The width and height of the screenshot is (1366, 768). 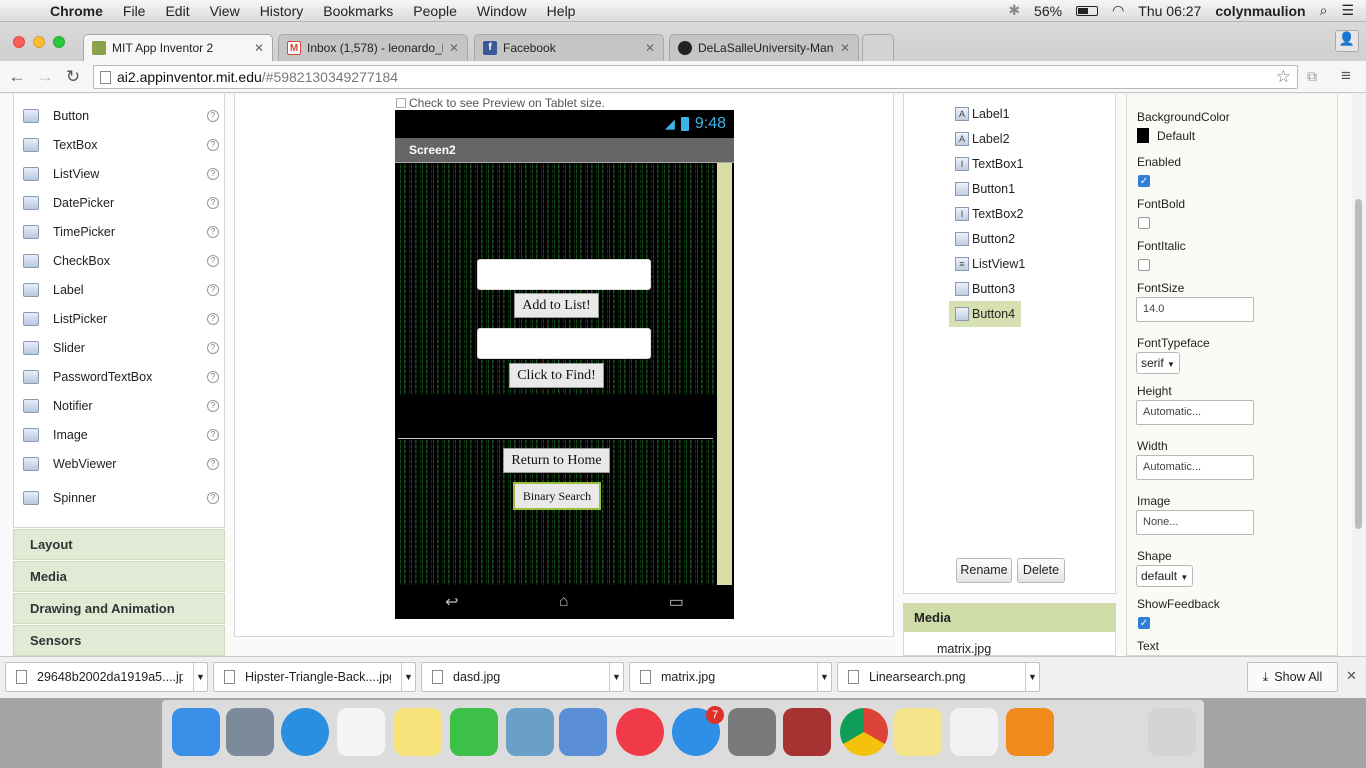 What do you see at coordinates (982, 139) in the screenshot?
I see `component-label2: A Label2` at bounding box center [982, 139].